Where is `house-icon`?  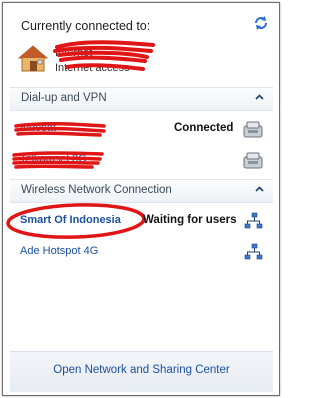 house-icon is located at coordinates (33, 58).